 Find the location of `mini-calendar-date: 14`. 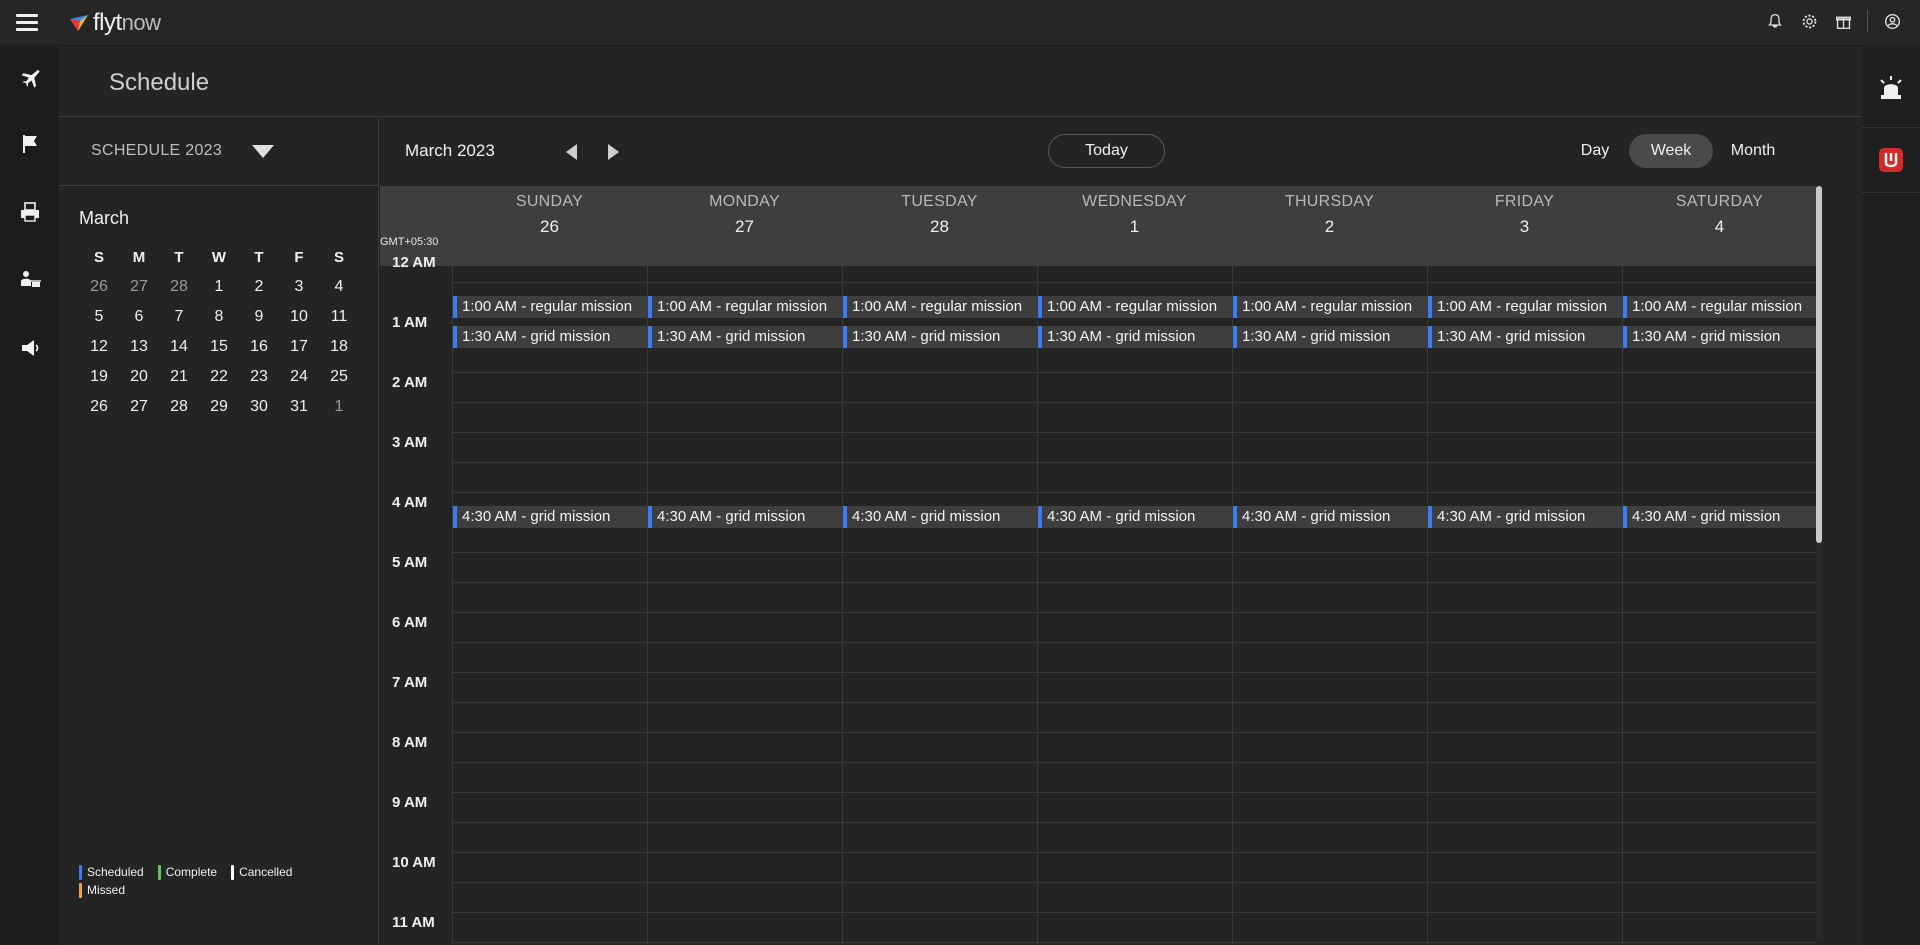

mini-calendar-date: 14 is located at coordinates (179, 347).